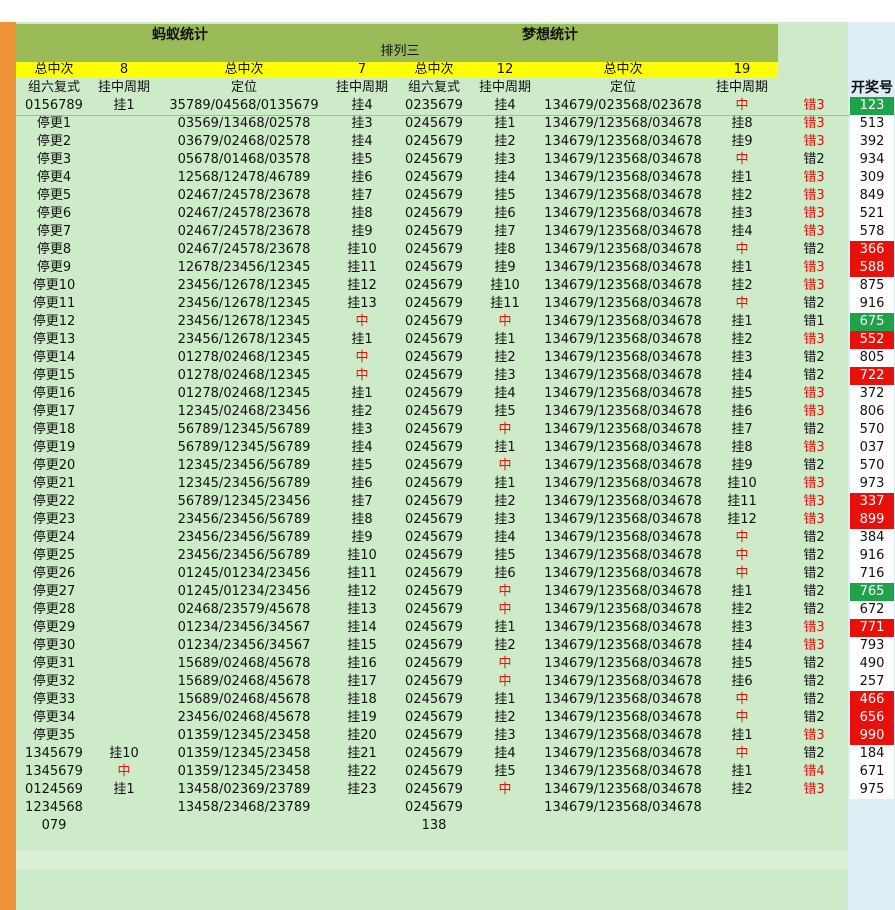  Describe the element at coordinates (244, 177) in the screenshot. I see `ant-position-cell: 12568/12478/46789` at that location.